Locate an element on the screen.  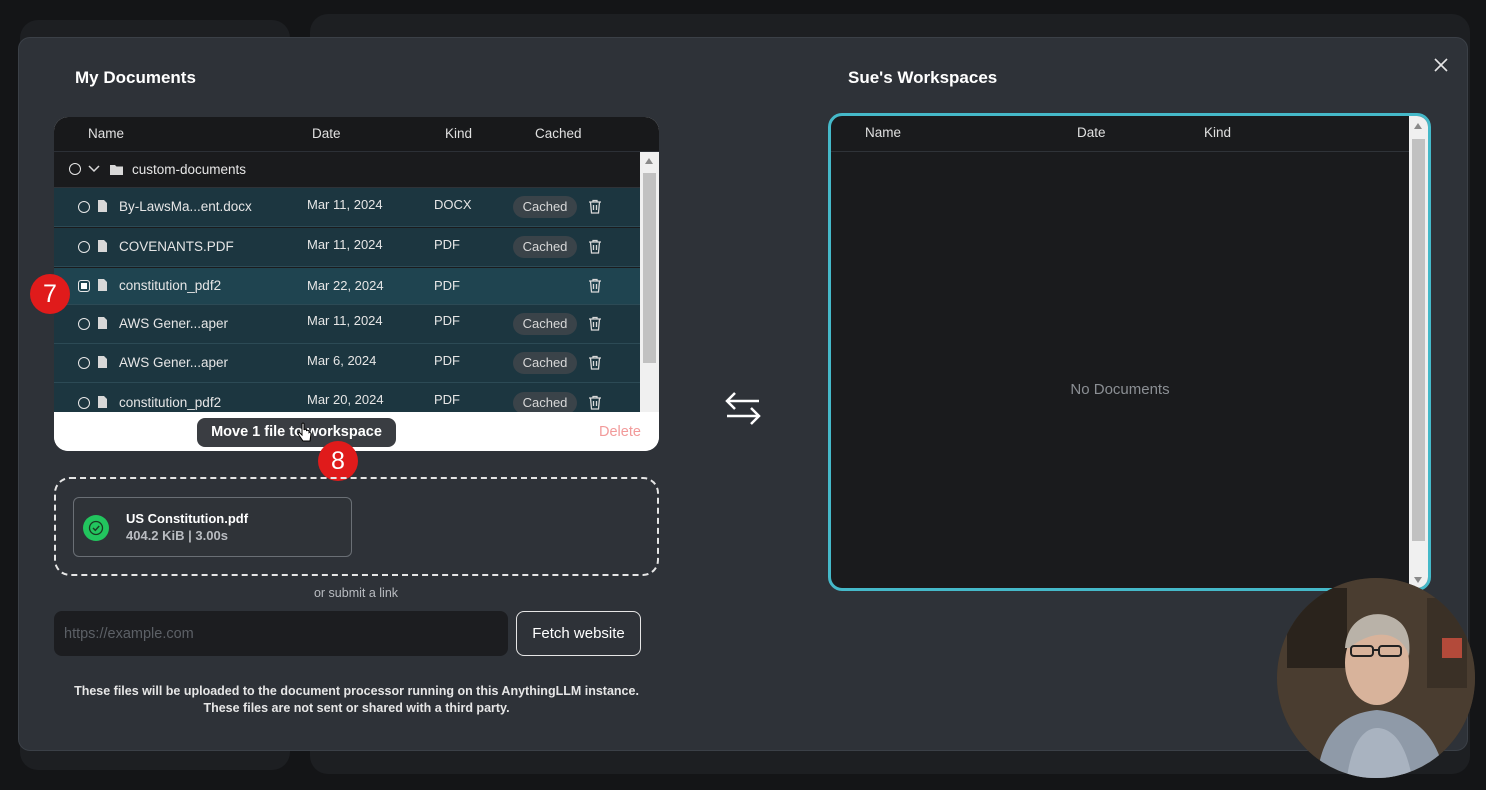
folder-checkbox is located at coordinates (75, 169).